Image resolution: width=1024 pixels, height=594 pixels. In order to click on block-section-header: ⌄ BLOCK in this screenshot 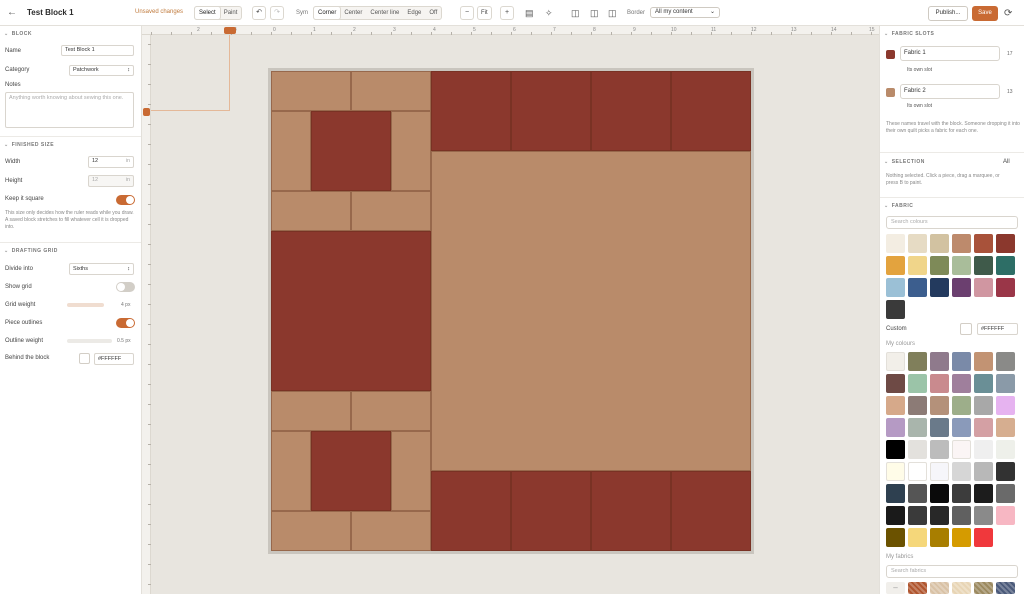, I will do `click(18, 34)`.